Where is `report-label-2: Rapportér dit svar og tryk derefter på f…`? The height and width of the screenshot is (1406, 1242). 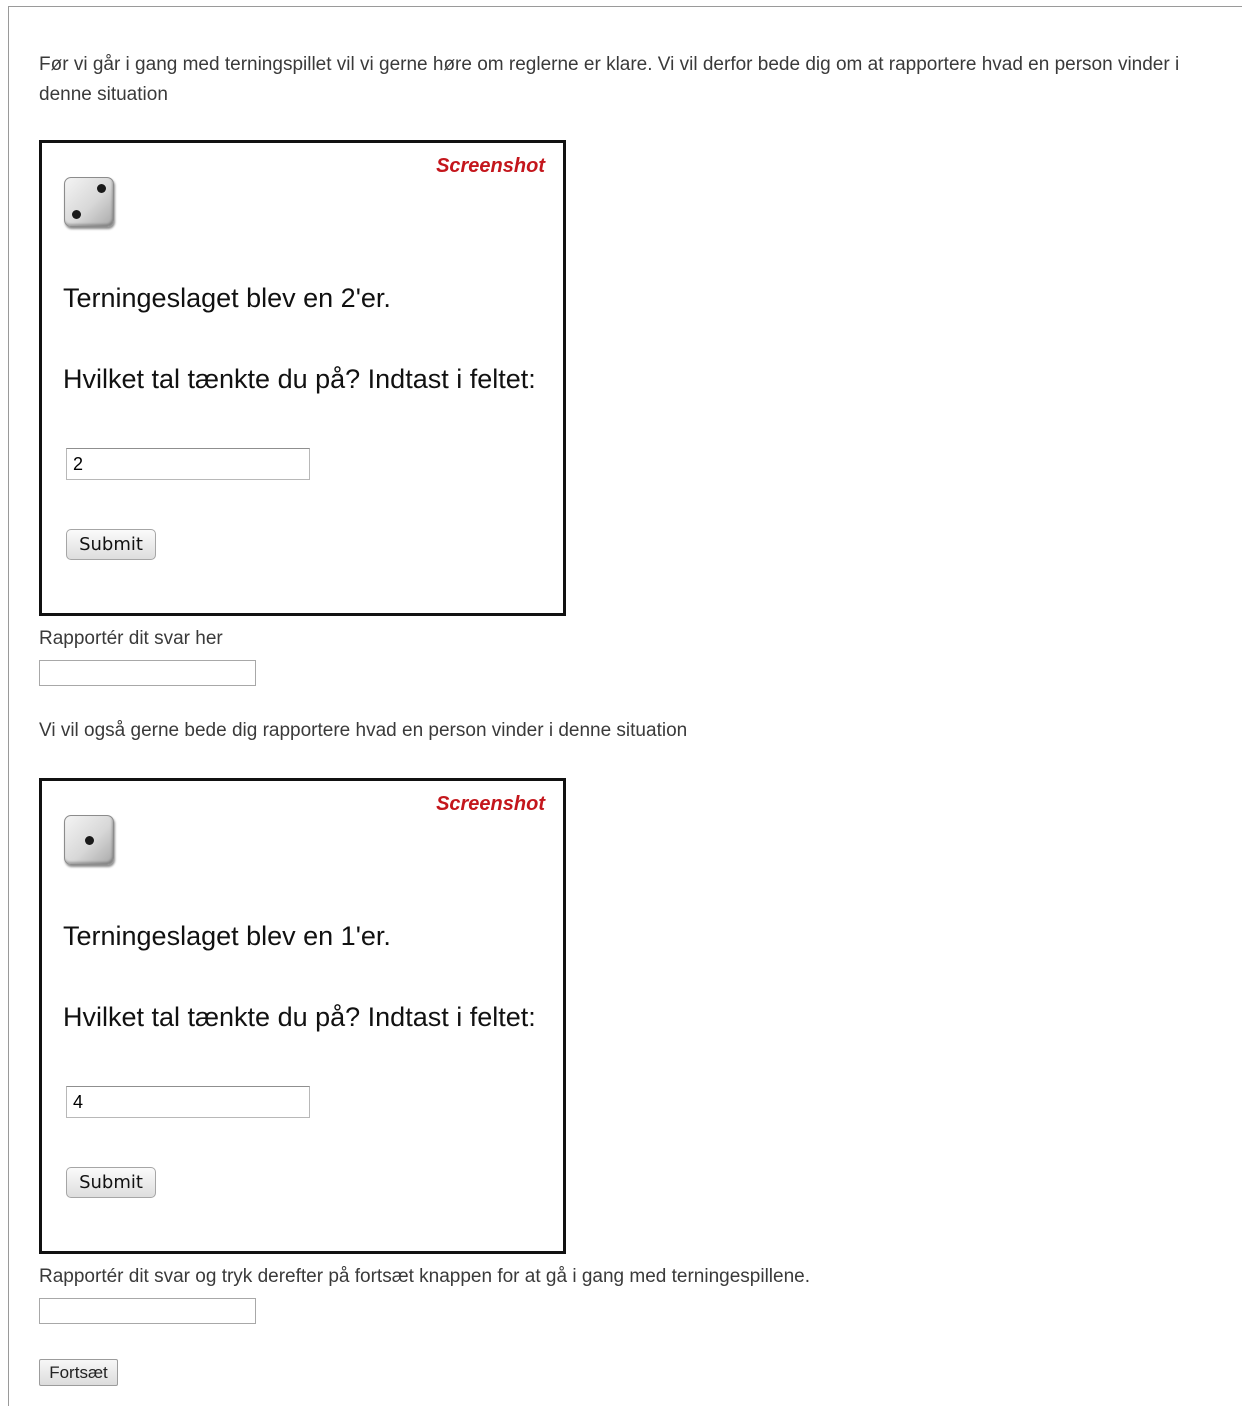
report-label-2: Rapportér dit svar og tryk derefter på f… is located at coordinates (424, 1276).